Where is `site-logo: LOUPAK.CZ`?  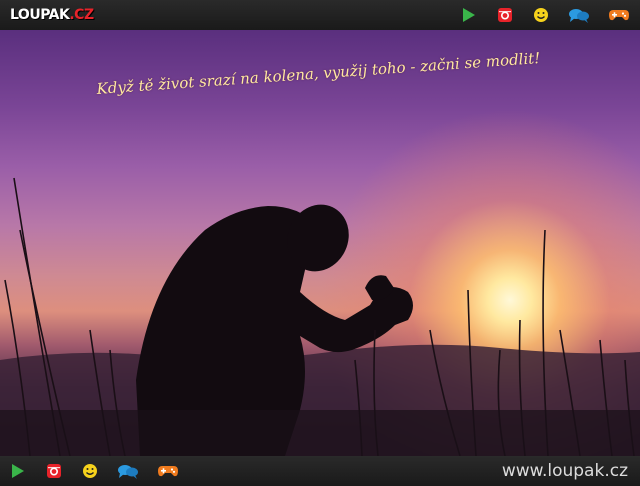 site-logo: LOUPAK.CZ is located at coordinates (52, 15).